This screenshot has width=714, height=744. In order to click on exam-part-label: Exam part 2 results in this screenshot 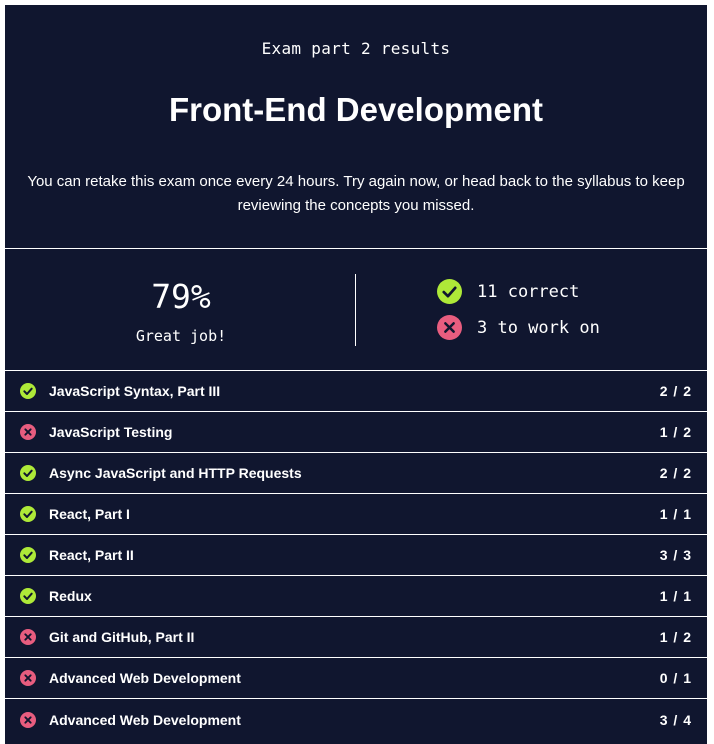, I will do `click(356, 48)`.